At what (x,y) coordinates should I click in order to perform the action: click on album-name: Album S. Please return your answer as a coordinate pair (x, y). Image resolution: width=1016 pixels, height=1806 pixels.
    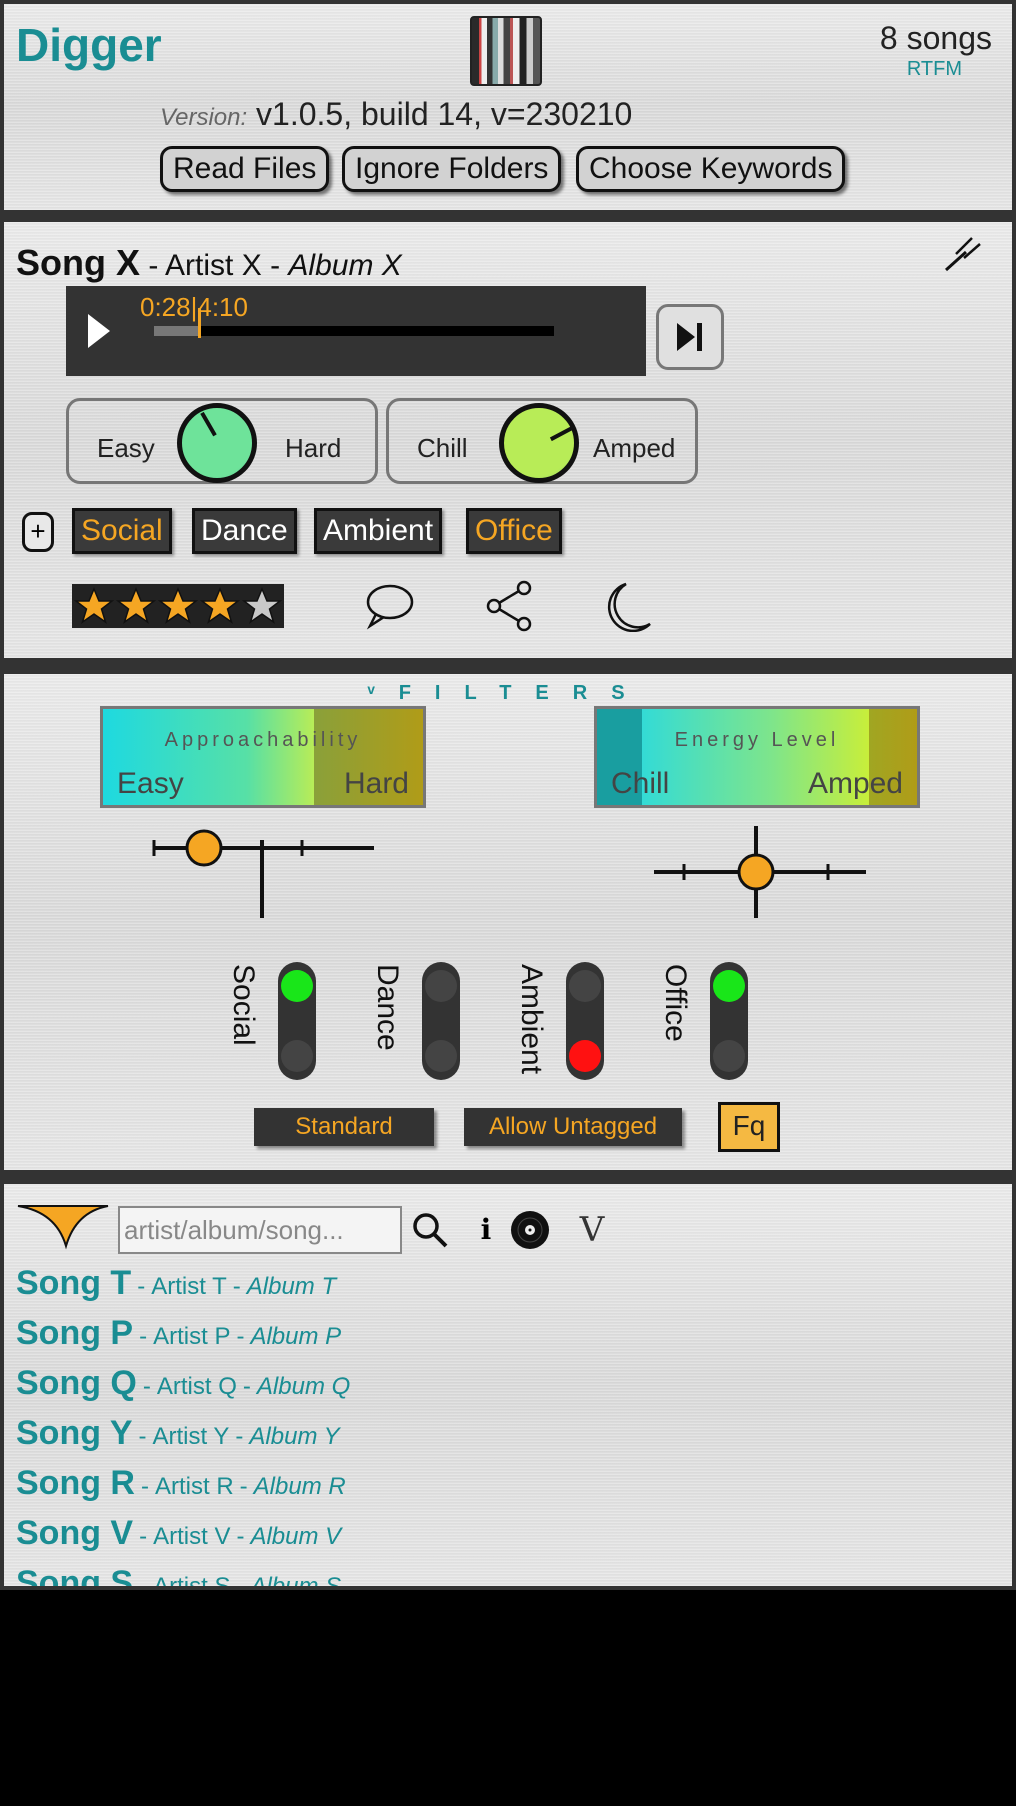
    Looking at the image, I should click on (295, 1579).